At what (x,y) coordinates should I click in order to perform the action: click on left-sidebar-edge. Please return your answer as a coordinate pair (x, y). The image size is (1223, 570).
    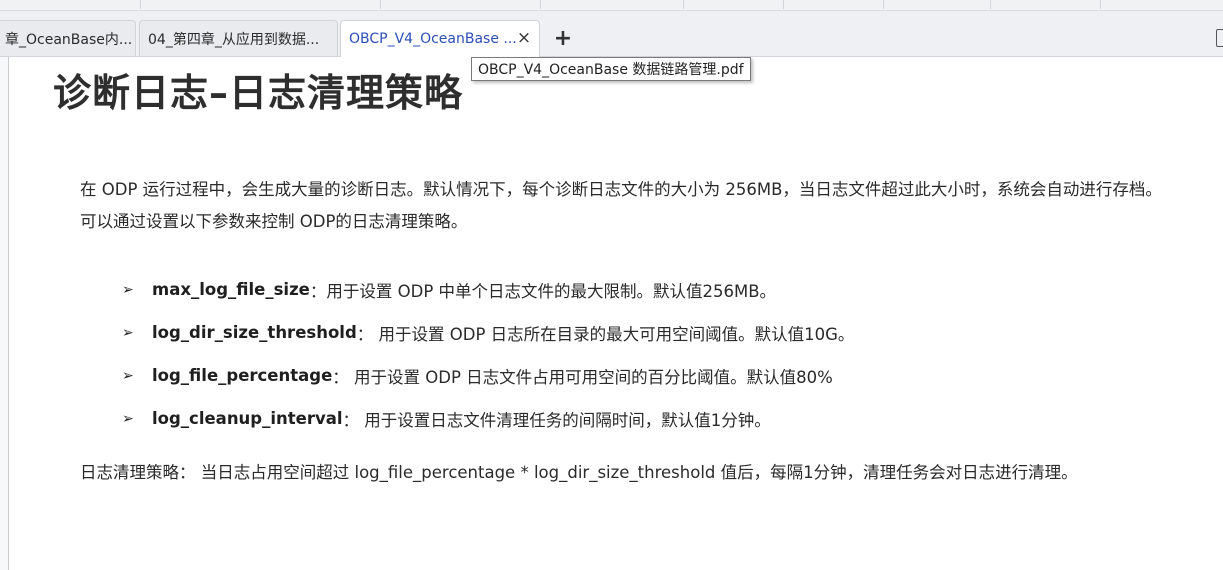
    Looking at the image, I should click on (4, 313).